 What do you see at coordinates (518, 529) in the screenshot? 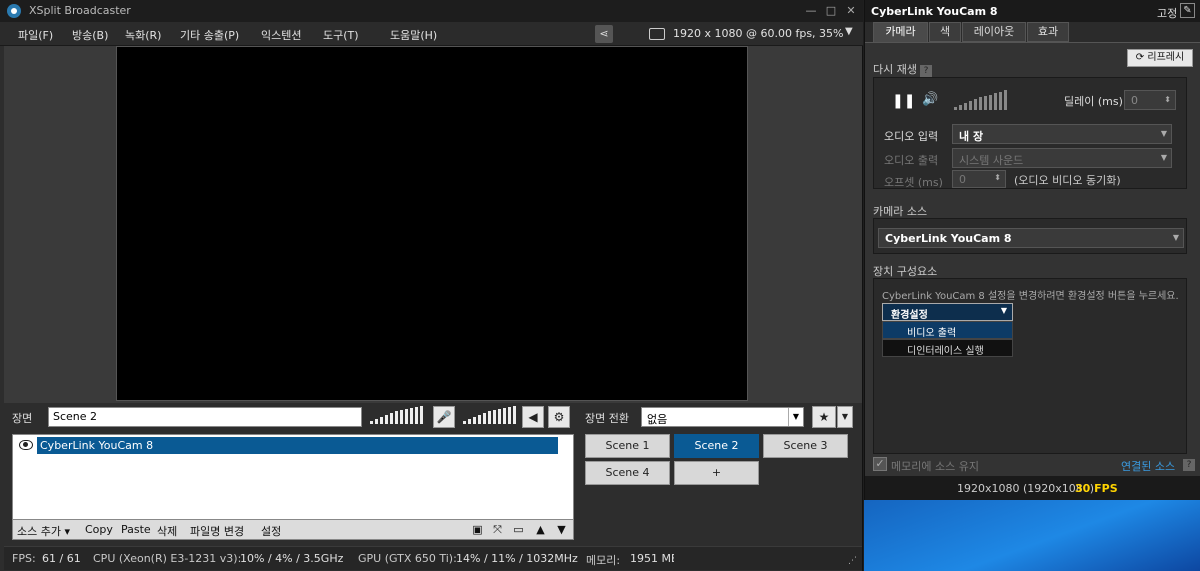
I see `picture-in-picture-icon: ▭` at bounding box center [518, 529].